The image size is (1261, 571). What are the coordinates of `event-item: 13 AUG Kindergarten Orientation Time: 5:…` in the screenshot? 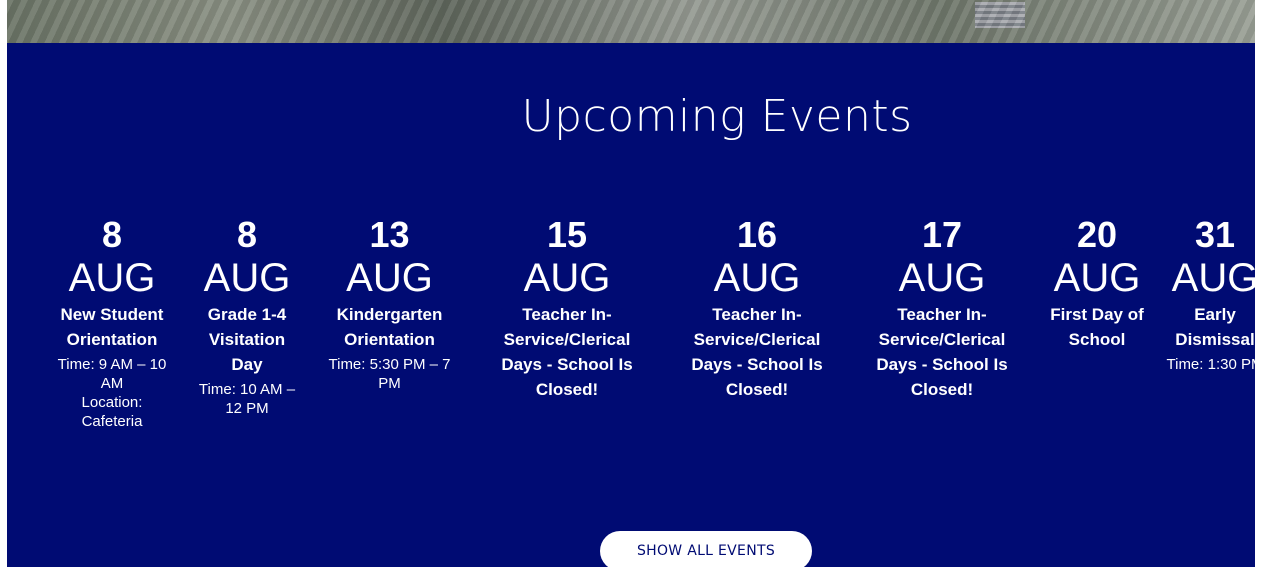 It's located at (389, 305).